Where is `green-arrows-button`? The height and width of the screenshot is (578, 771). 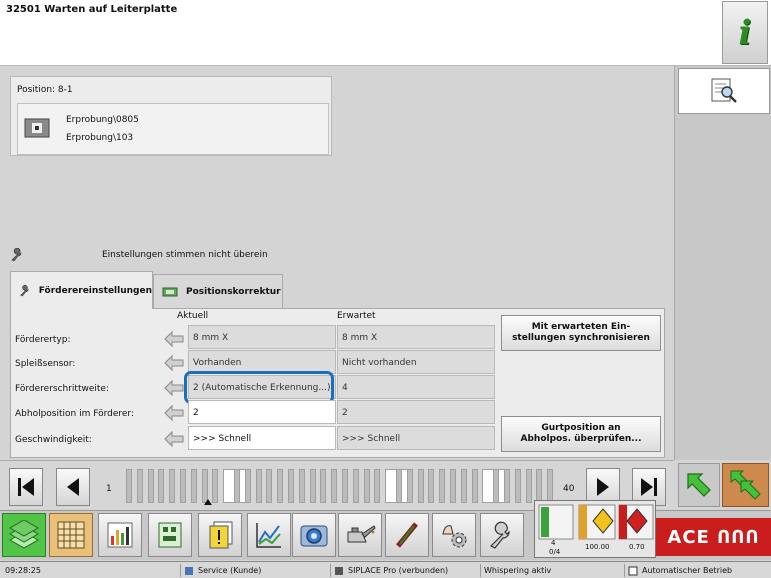 green-arrows-button is located at coordinates (699, 485).